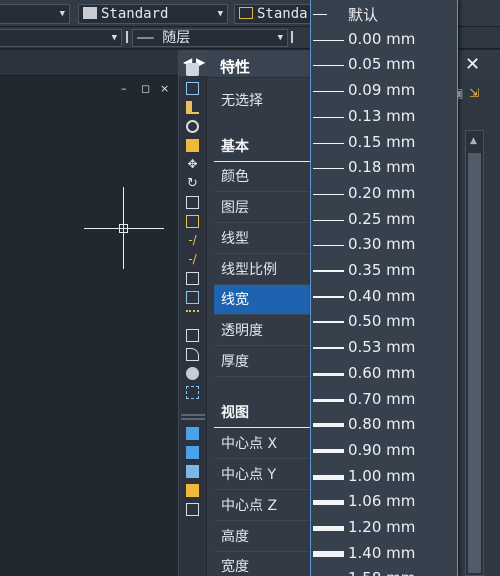 The width and height of the screenshot is (500, 576). What do you see at coordinates (384, 348) in the screenshot?
I see `lineweight-option: 0.53 mm` at bounding box center [384, 348].